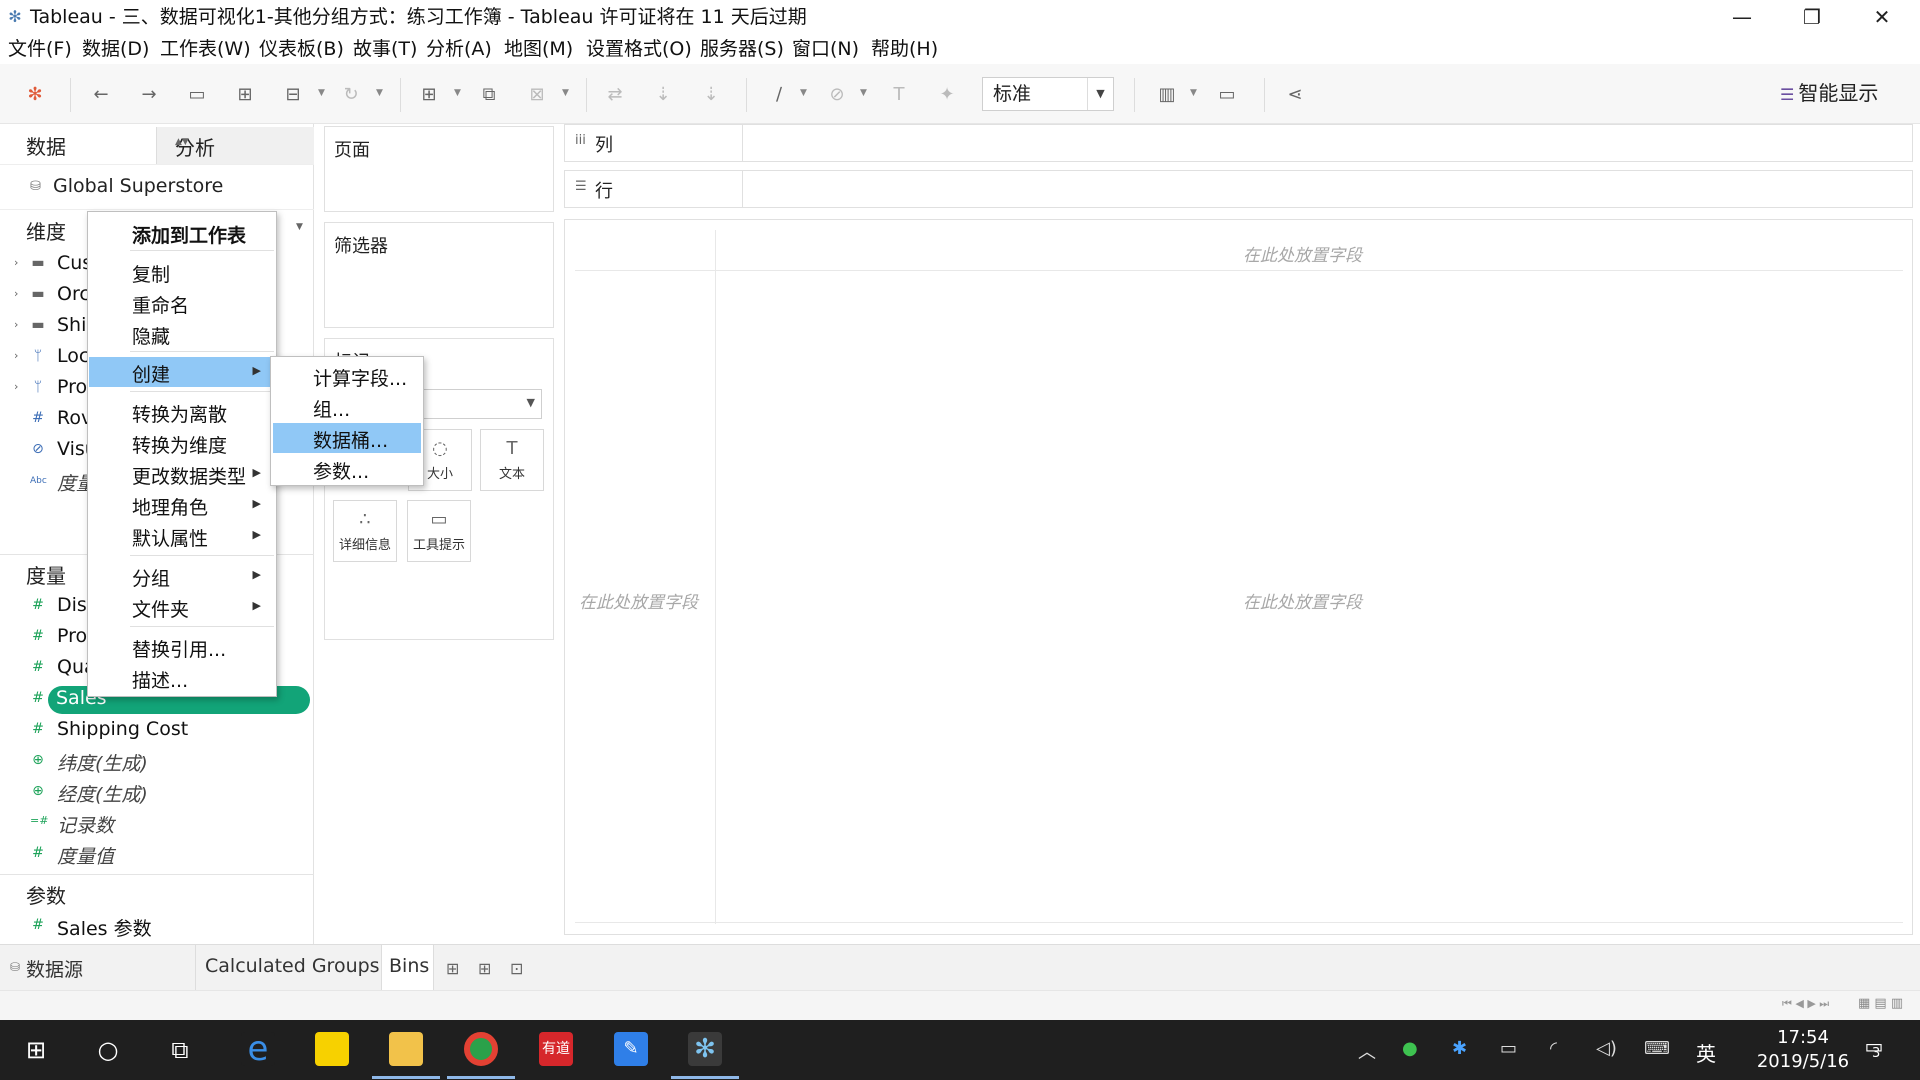 This screenshot has height=1080, width=1920. Describe the element at coordinates (516, 968) in the screenshot. I see `new-story-icon: ⊡` at that location.